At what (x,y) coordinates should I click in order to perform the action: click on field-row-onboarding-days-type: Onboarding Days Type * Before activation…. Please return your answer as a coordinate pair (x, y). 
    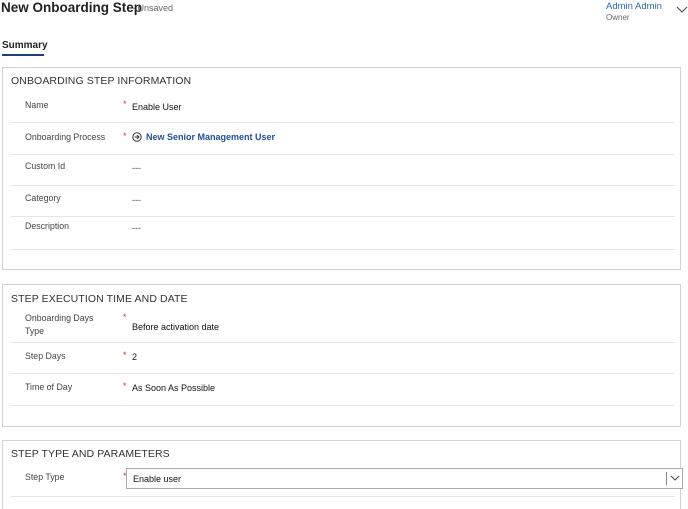
    Looking at the image, I should click on (343, 326).